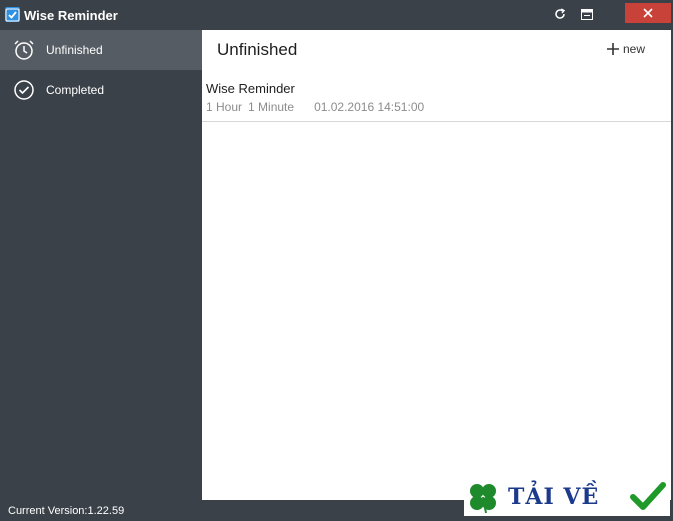 The image size is (673, 521). Describe the element at coordinates (74, 50) in the screenshot. I see `sidebar-item-label: Unfinished` at that location.